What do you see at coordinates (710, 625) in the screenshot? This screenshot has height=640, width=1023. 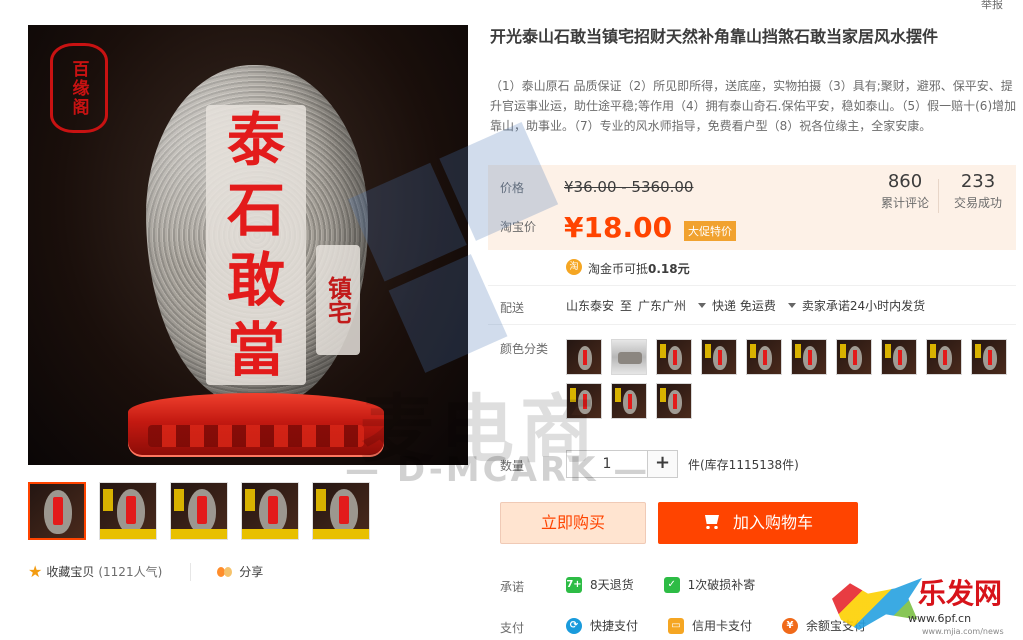 I see `payment-item: ▭ 信用卡支付` at bounding box center [710, 625].